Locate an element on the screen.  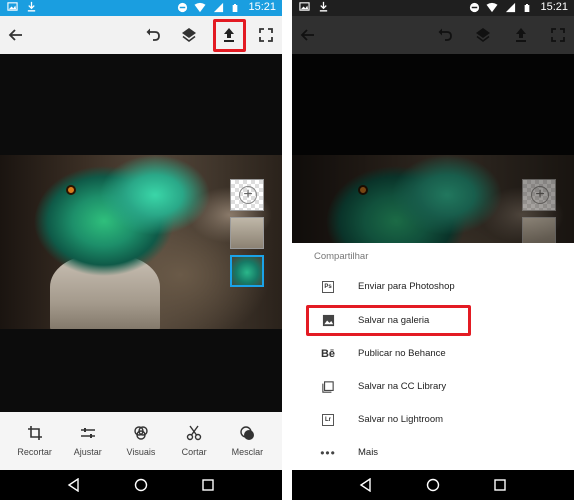
crop-icon is located at coordinates (34, 433).